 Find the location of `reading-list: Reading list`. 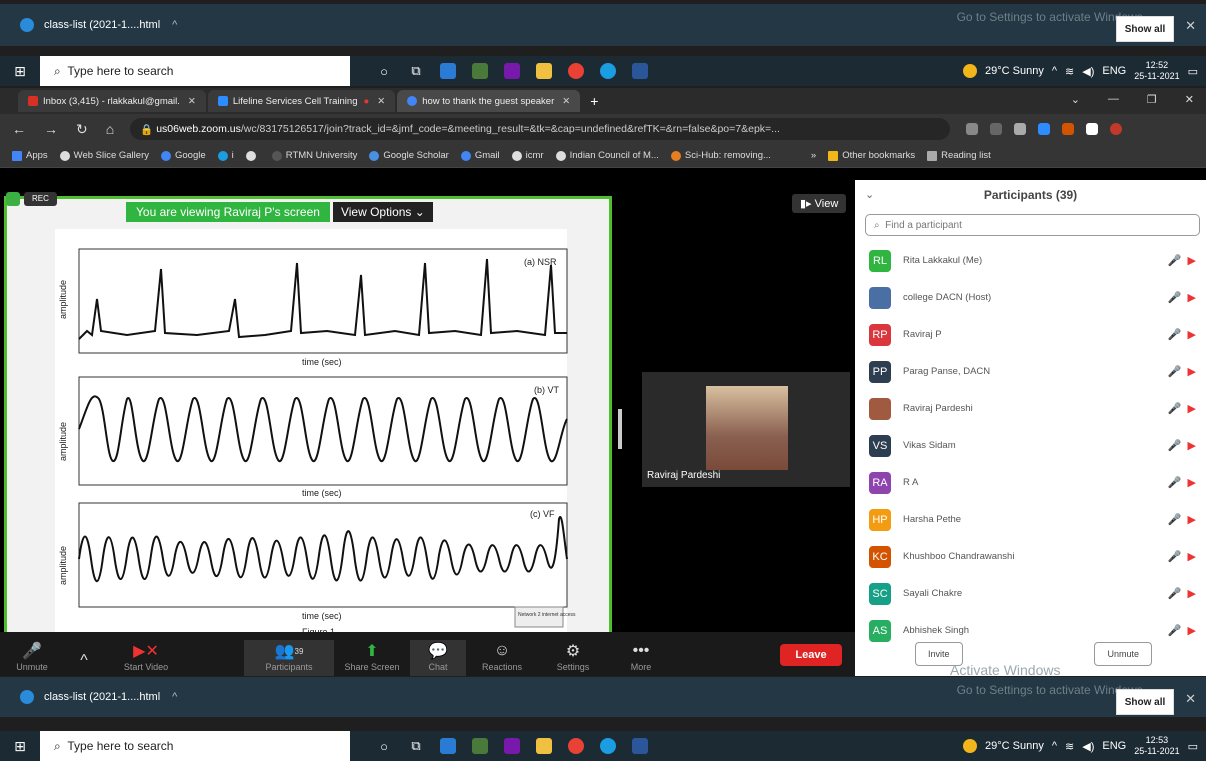

reading-list: Reading list is located at coordinates (959, 155).